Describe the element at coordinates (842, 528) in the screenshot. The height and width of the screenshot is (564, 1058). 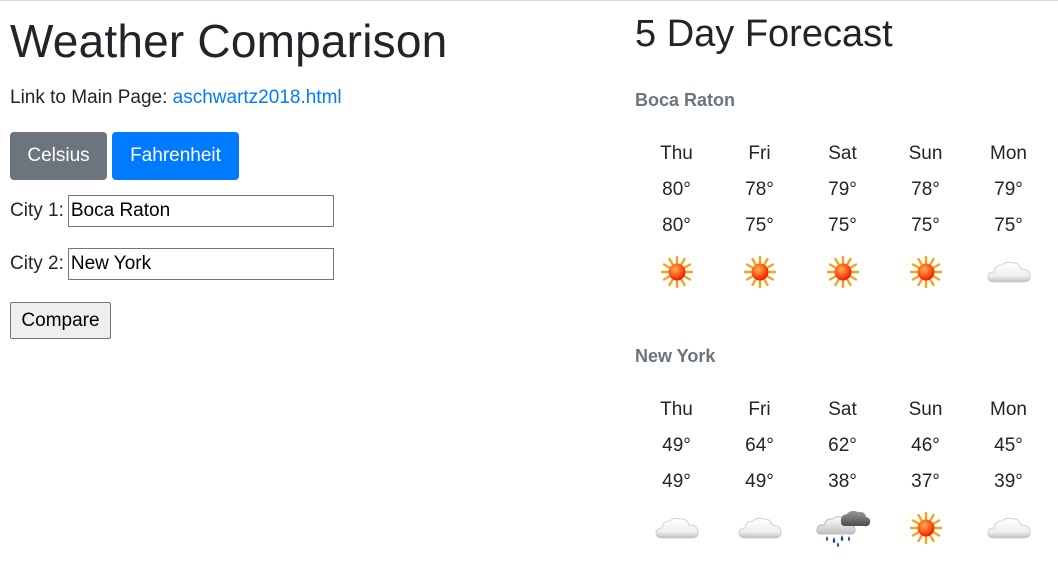
I see `rain-cloud-icon` at that location.